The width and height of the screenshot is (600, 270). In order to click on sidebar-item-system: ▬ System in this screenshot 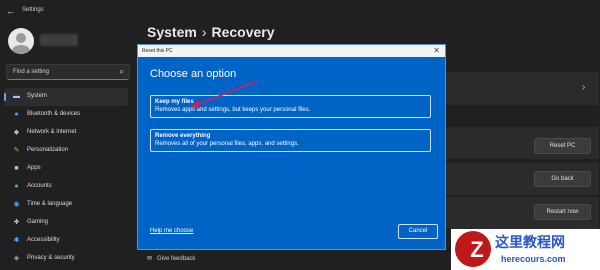, I will do `click(66, 97)`.